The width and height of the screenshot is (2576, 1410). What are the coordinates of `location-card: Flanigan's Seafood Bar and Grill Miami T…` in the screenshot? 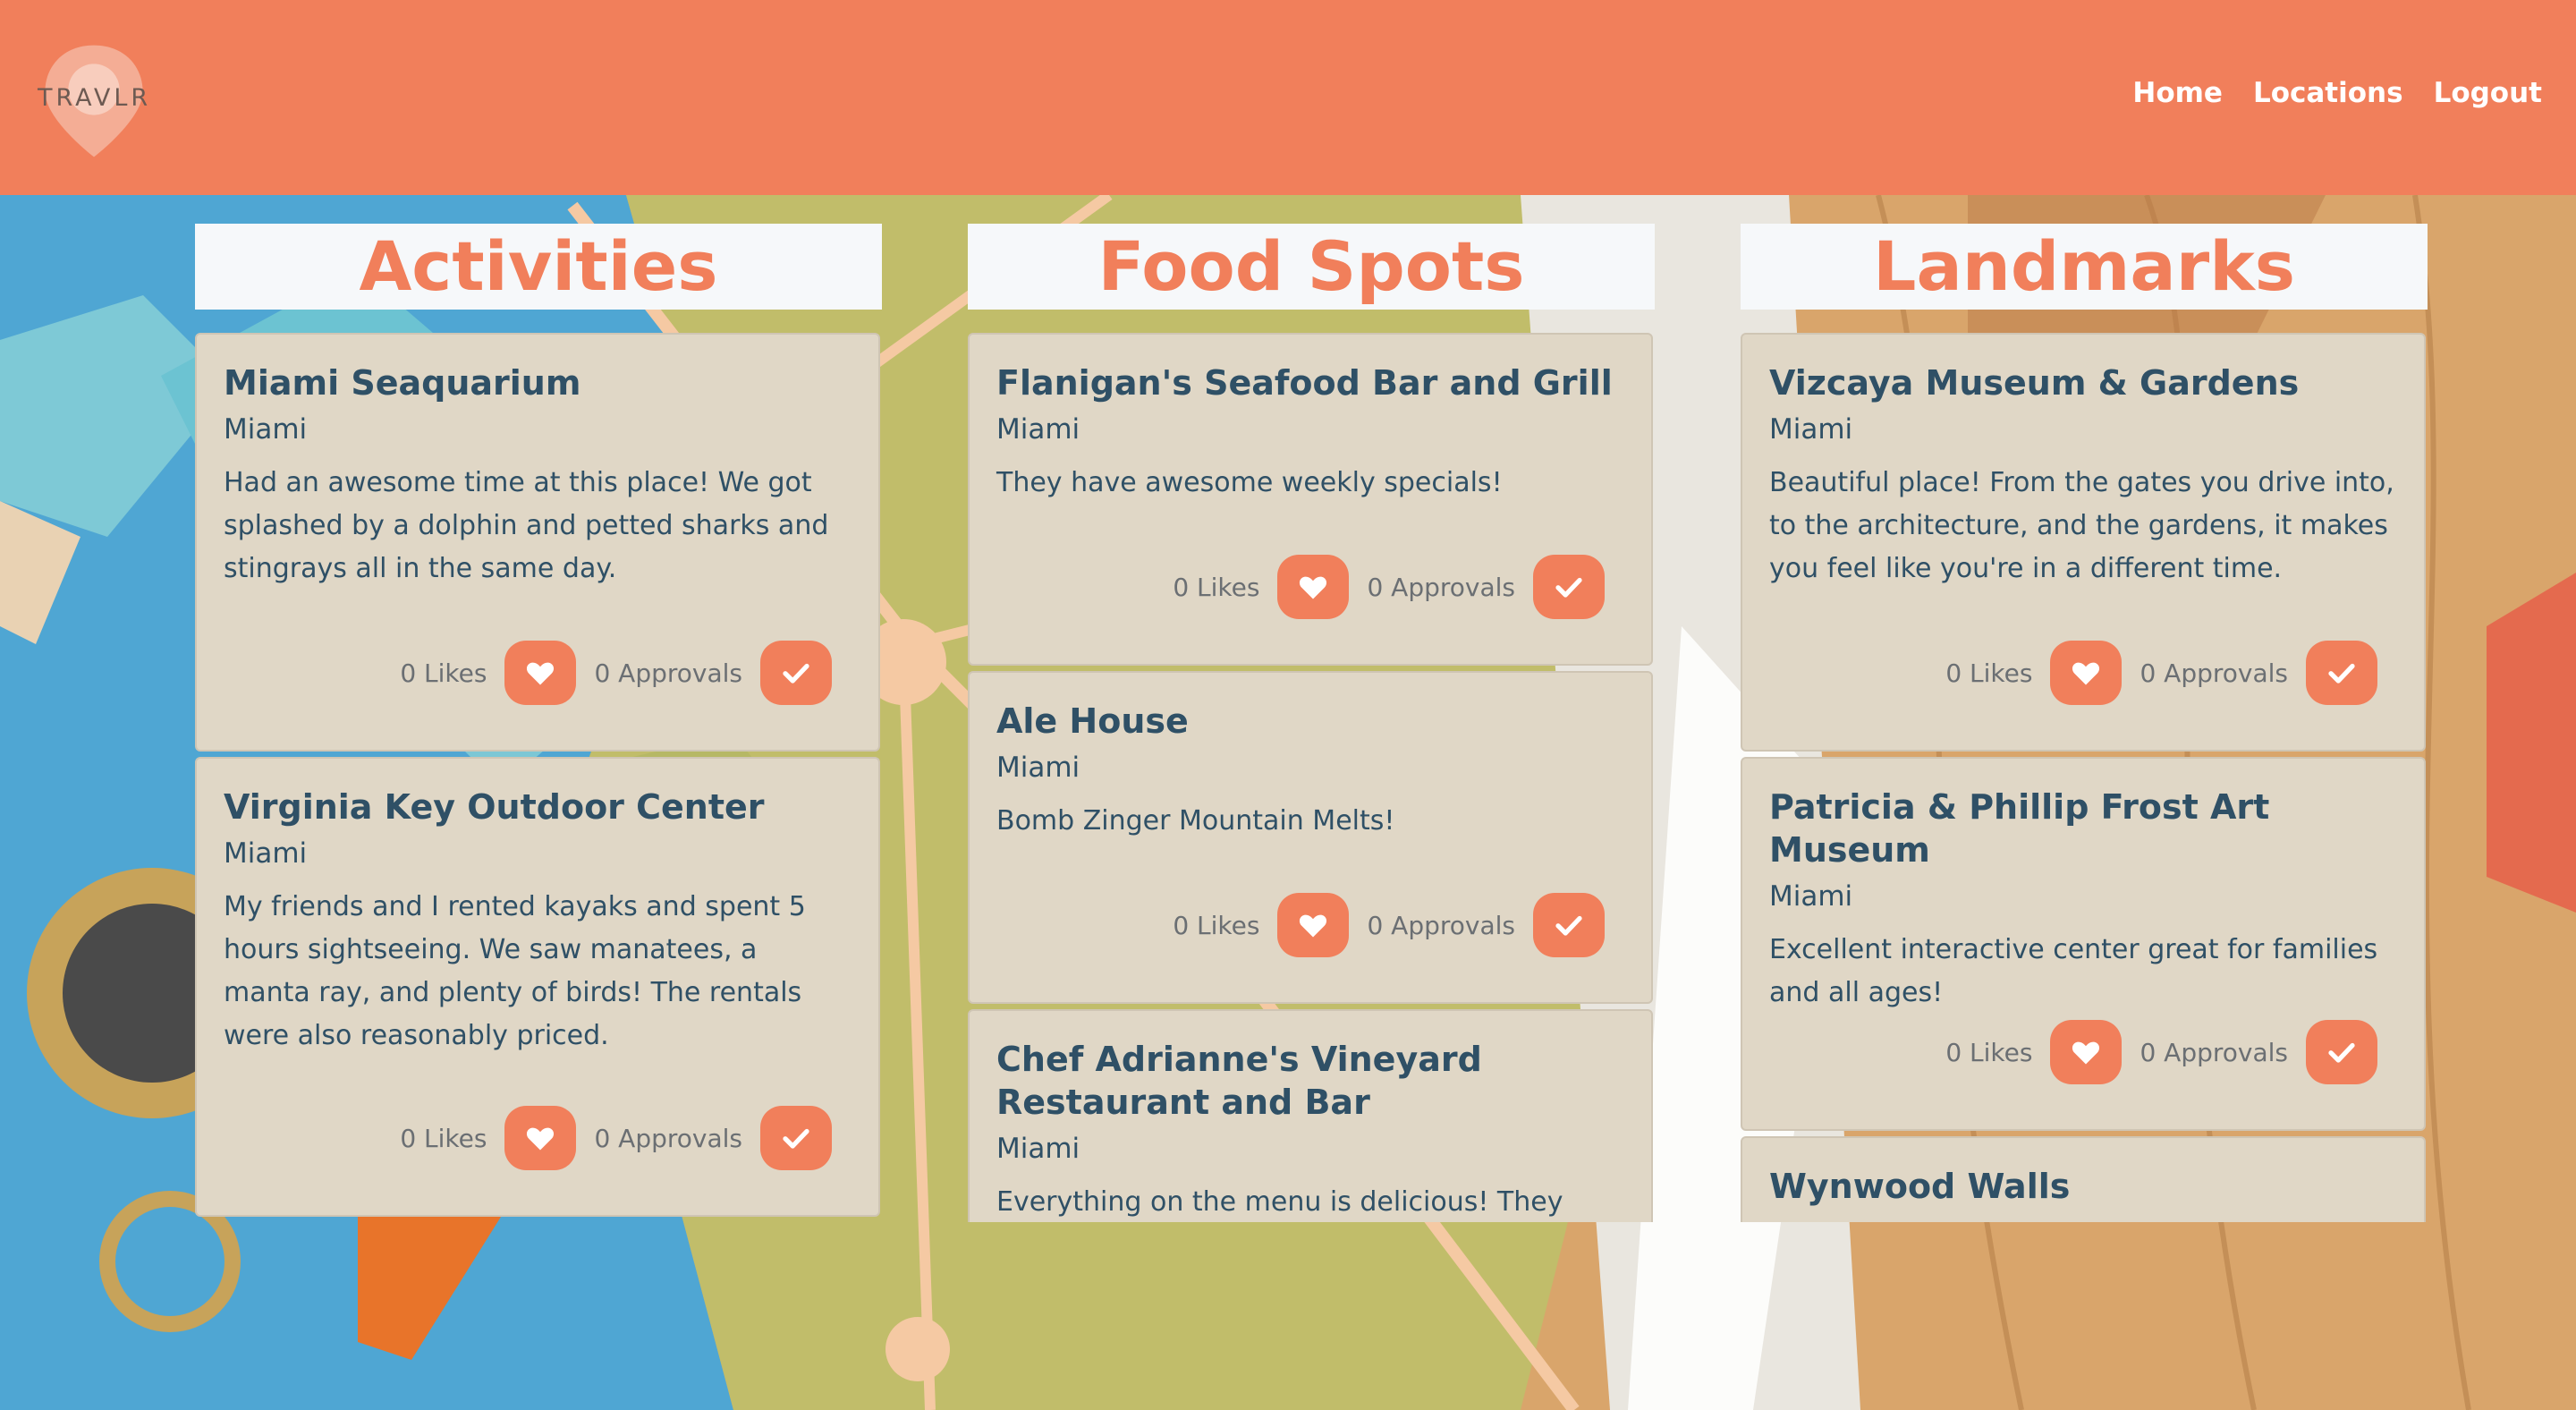 It's located at (1310, 499).